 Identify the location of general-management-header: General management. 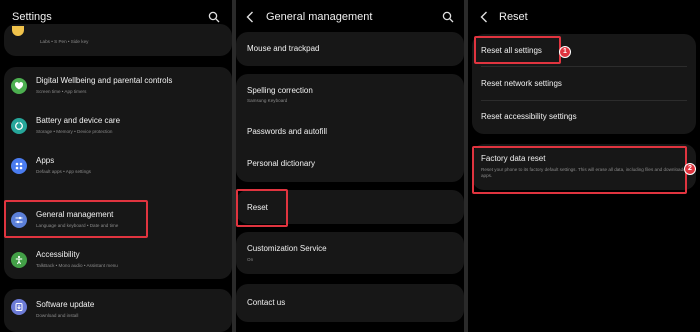
(350, 18).